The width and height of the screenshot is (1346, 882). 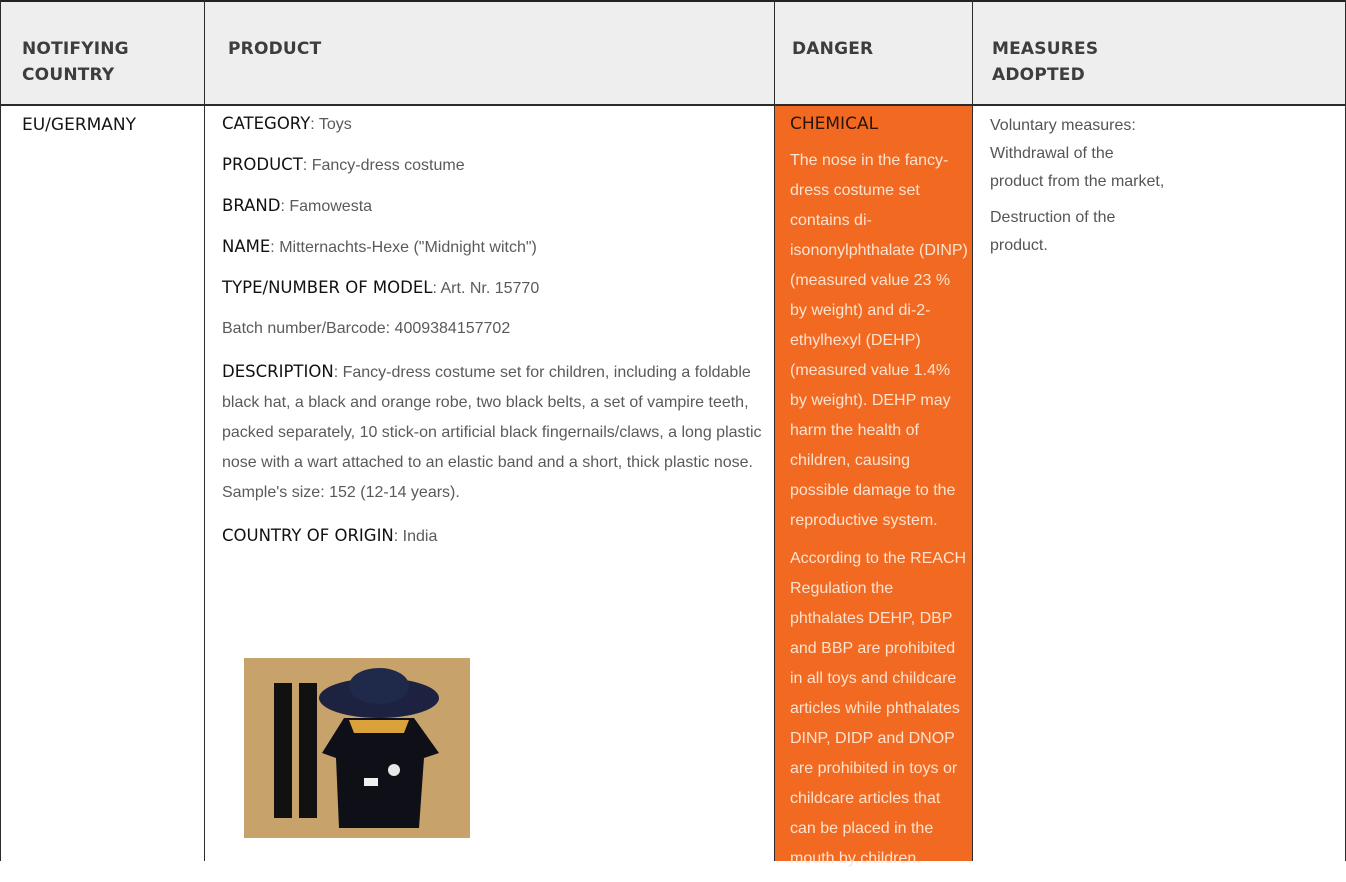 I want to click on header-product: PRODUCT, so click(x=275, y=49).